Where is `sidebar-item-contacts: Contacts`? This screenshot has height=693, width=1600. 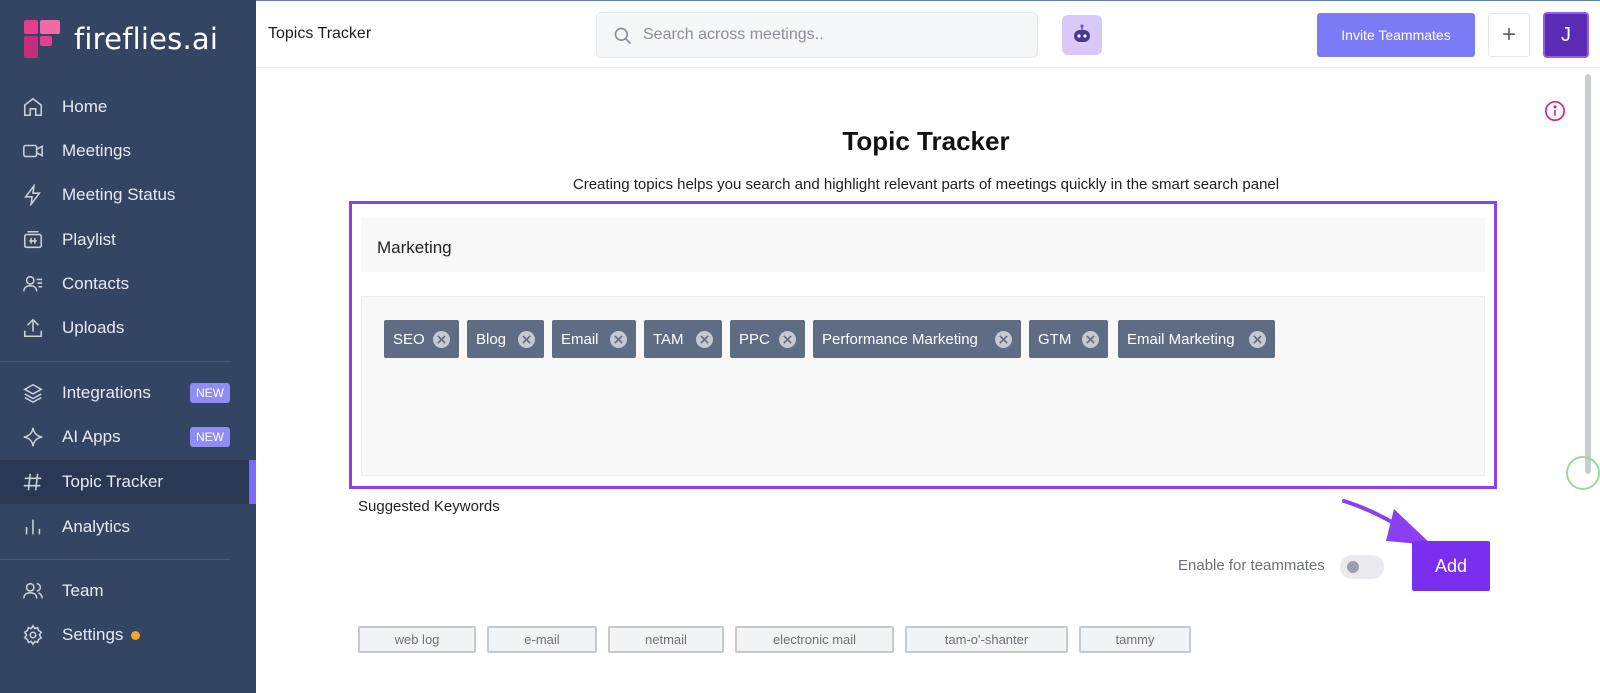 sidebar-item-contacts: Contacts is located at coordinates (128, 284).